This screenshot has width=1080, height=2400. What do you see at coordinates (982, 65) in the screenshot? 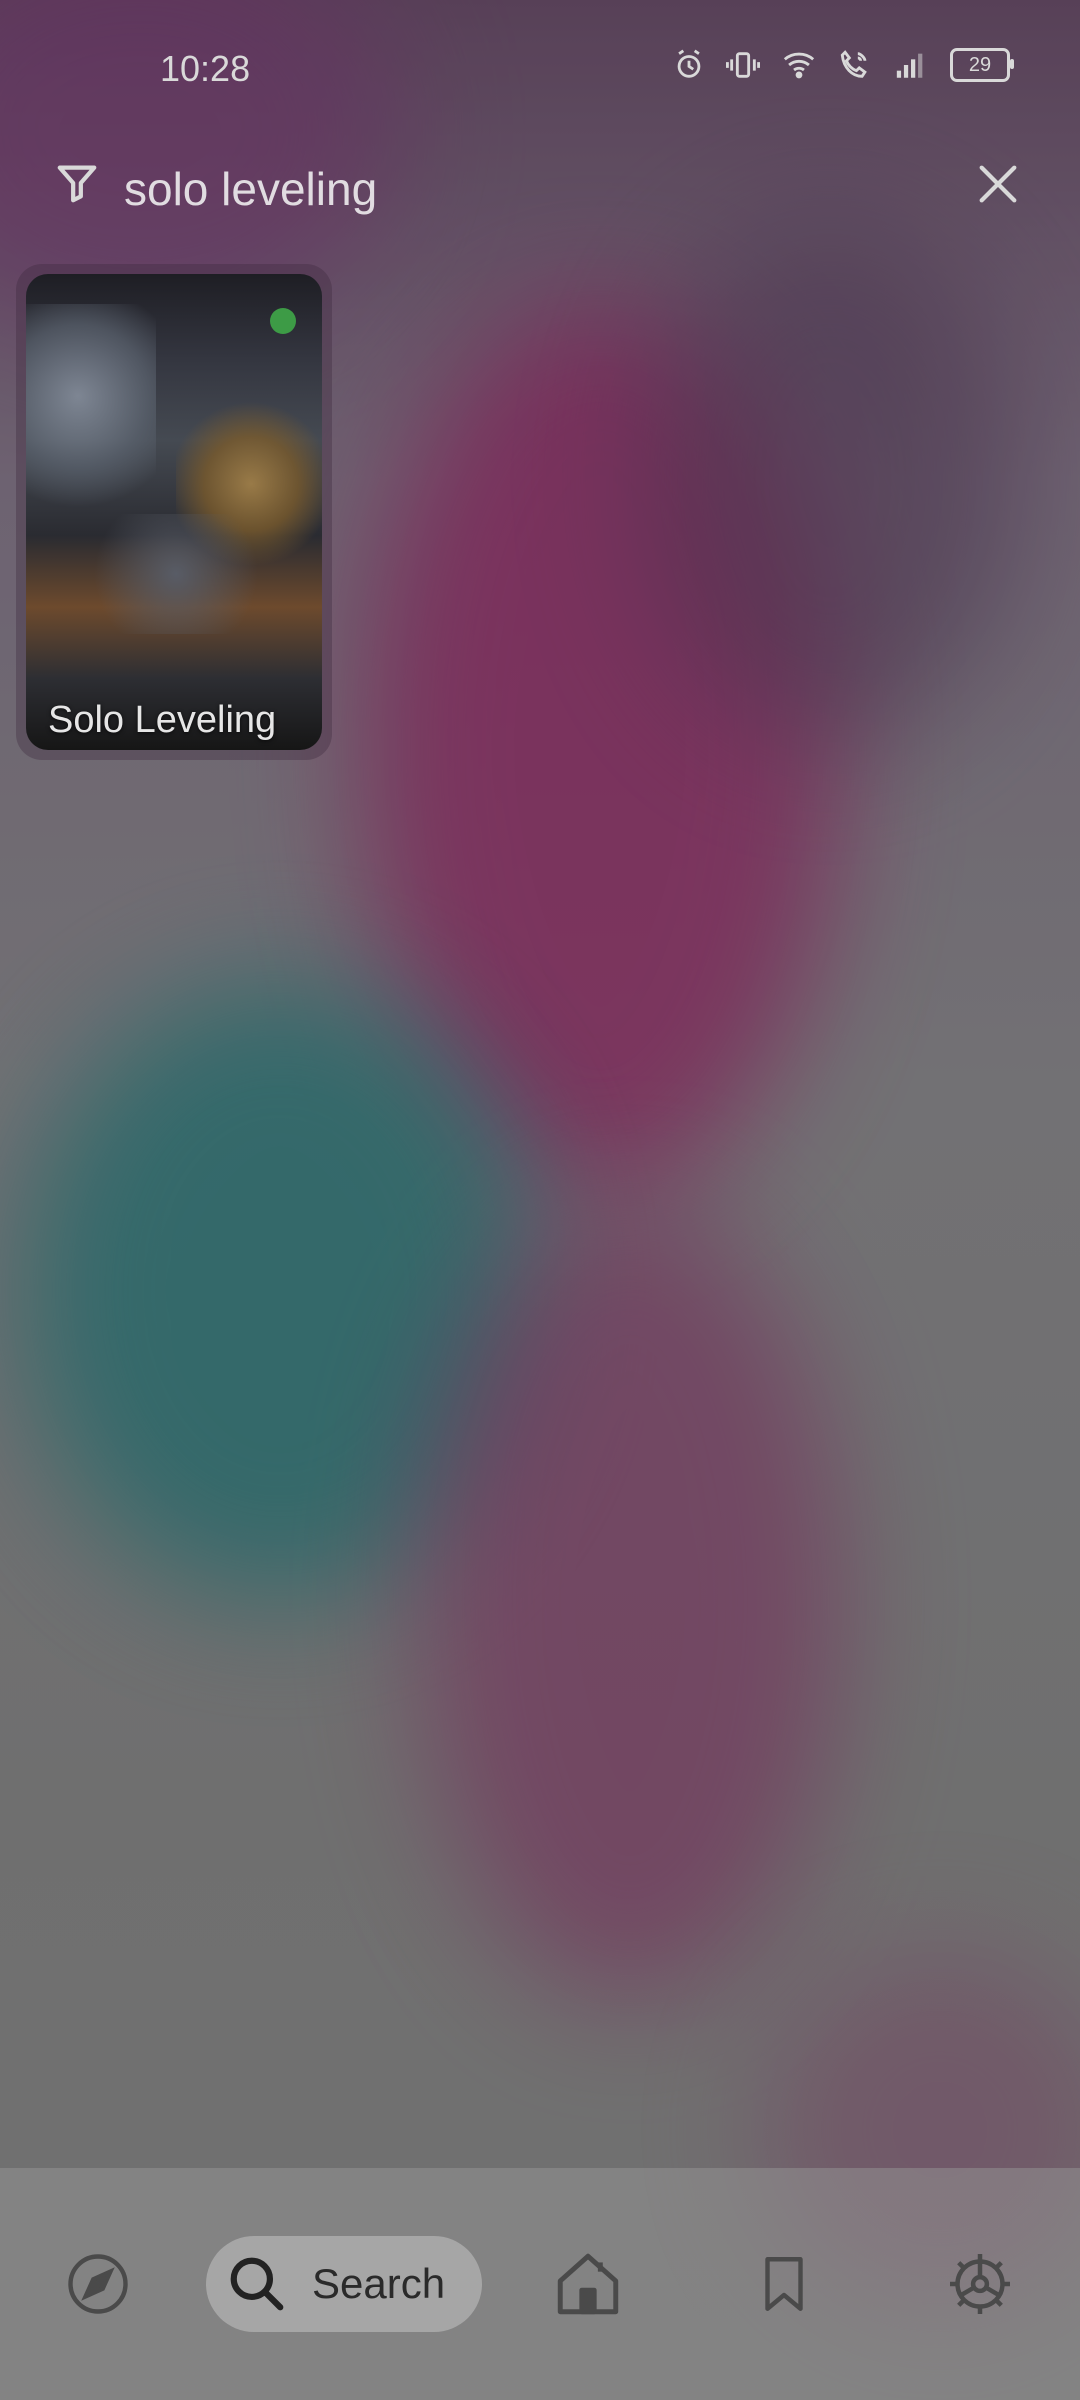
I see `battery-icon: 29` at bounding box center [982, 65].